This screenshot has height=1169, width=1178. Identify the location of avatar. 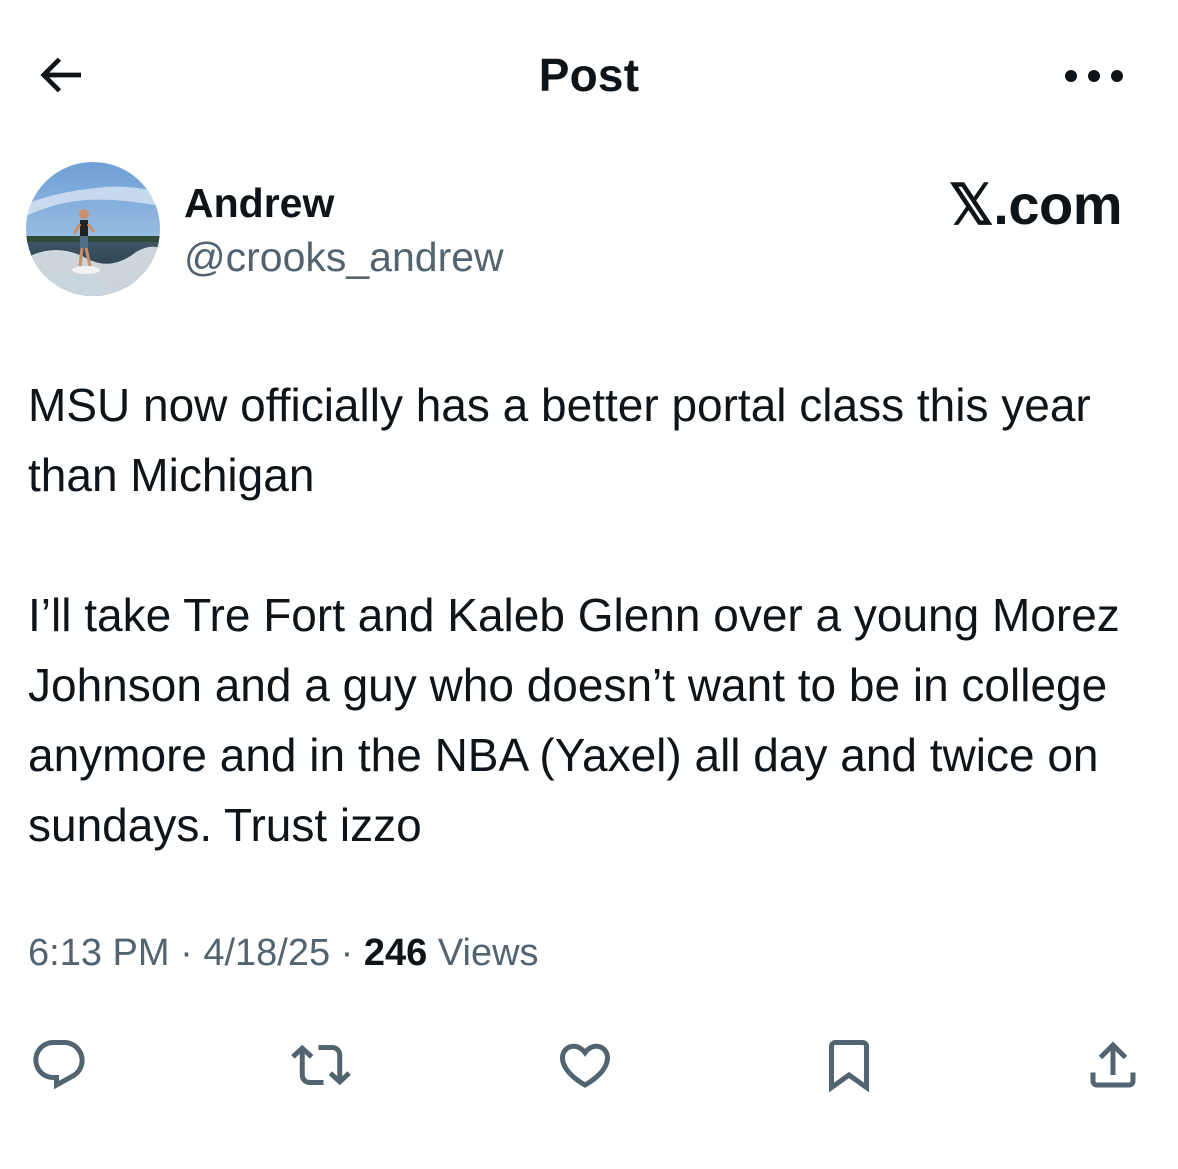
(93, 229).